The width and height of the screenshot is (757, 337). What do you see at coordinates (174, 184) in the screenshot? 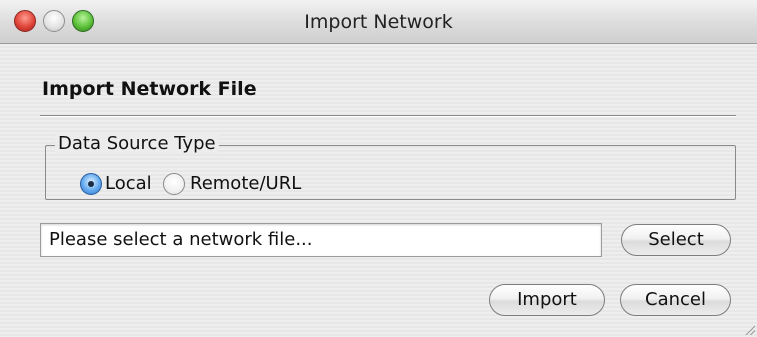
I see `radio-remote-url` at bounding box center [174, 184].